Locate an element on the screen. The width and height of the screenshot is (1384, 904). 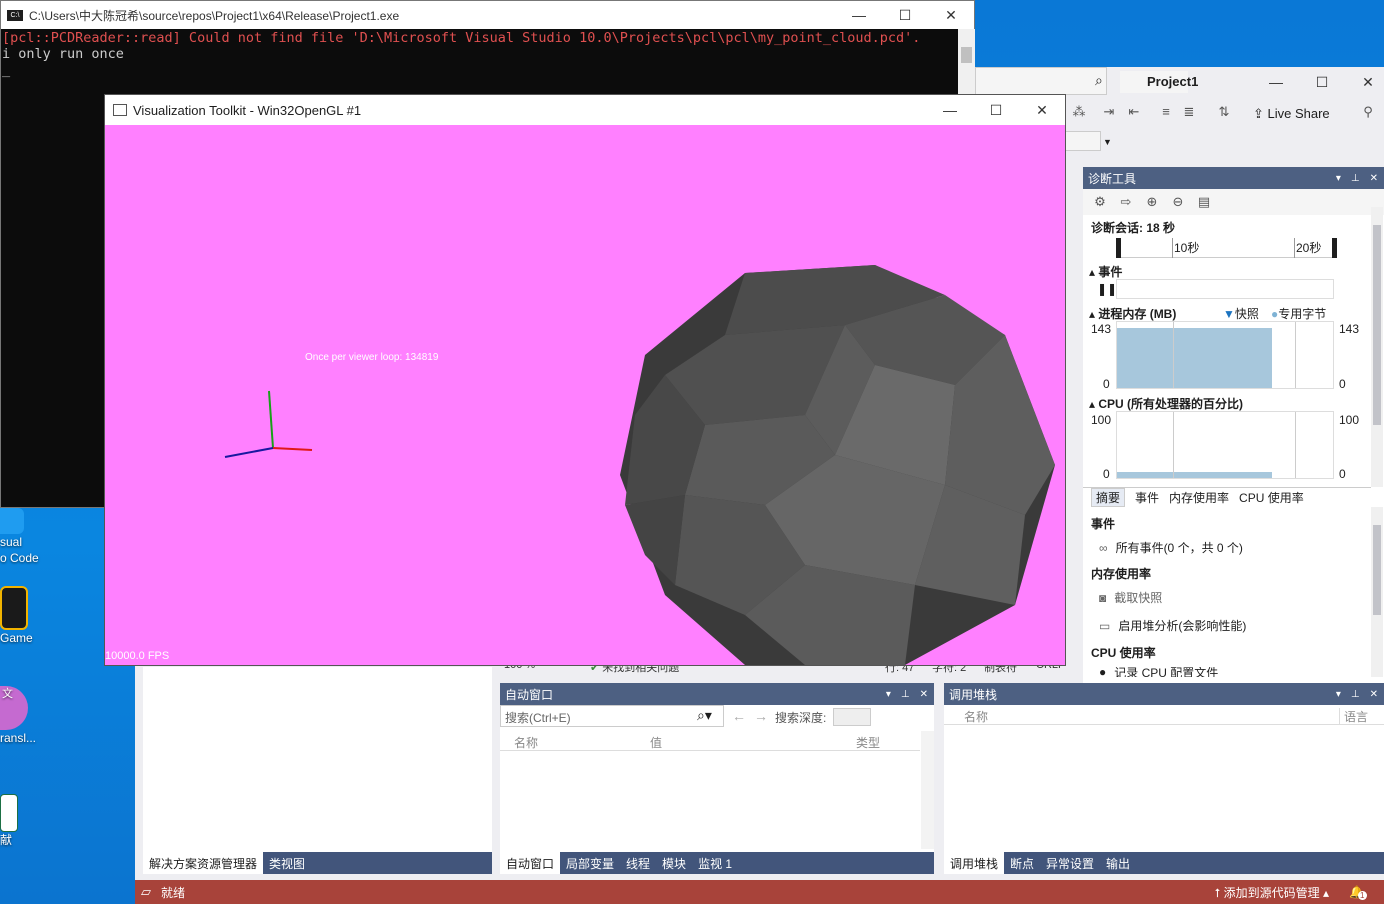
search-placeholder: 搜索(Ctrl+E) is located at coordinates (538, 718).